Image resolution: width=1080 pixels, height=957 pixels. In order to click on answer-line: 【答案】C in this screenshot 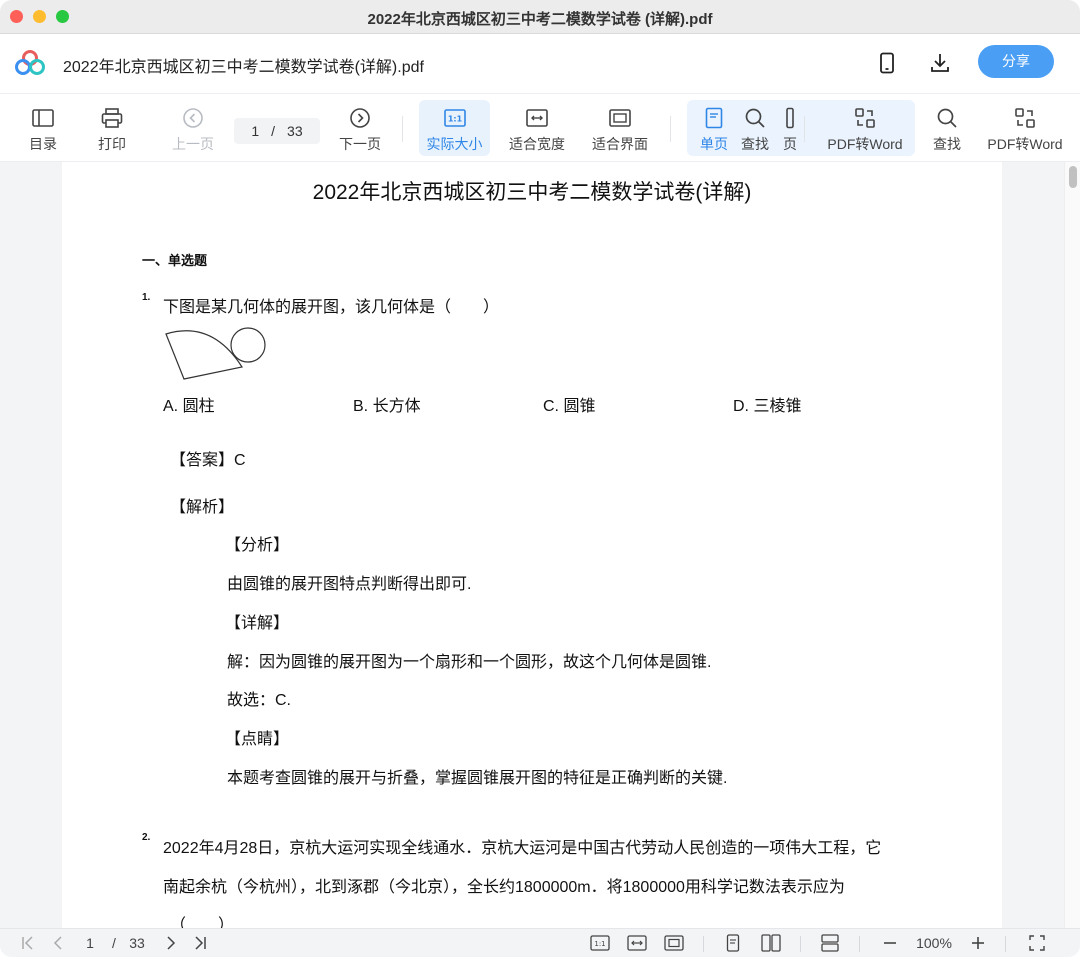, I will do `click(208, 460)`.